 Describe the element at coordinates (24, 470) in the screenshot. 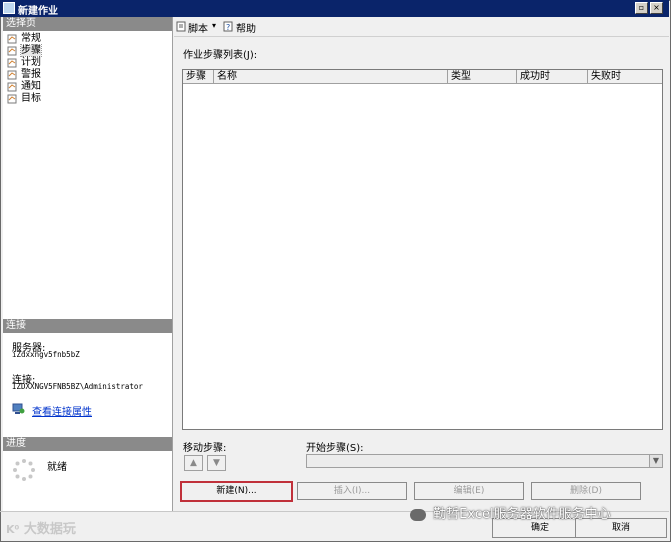

I see `progress-spinner-icon` at that location.